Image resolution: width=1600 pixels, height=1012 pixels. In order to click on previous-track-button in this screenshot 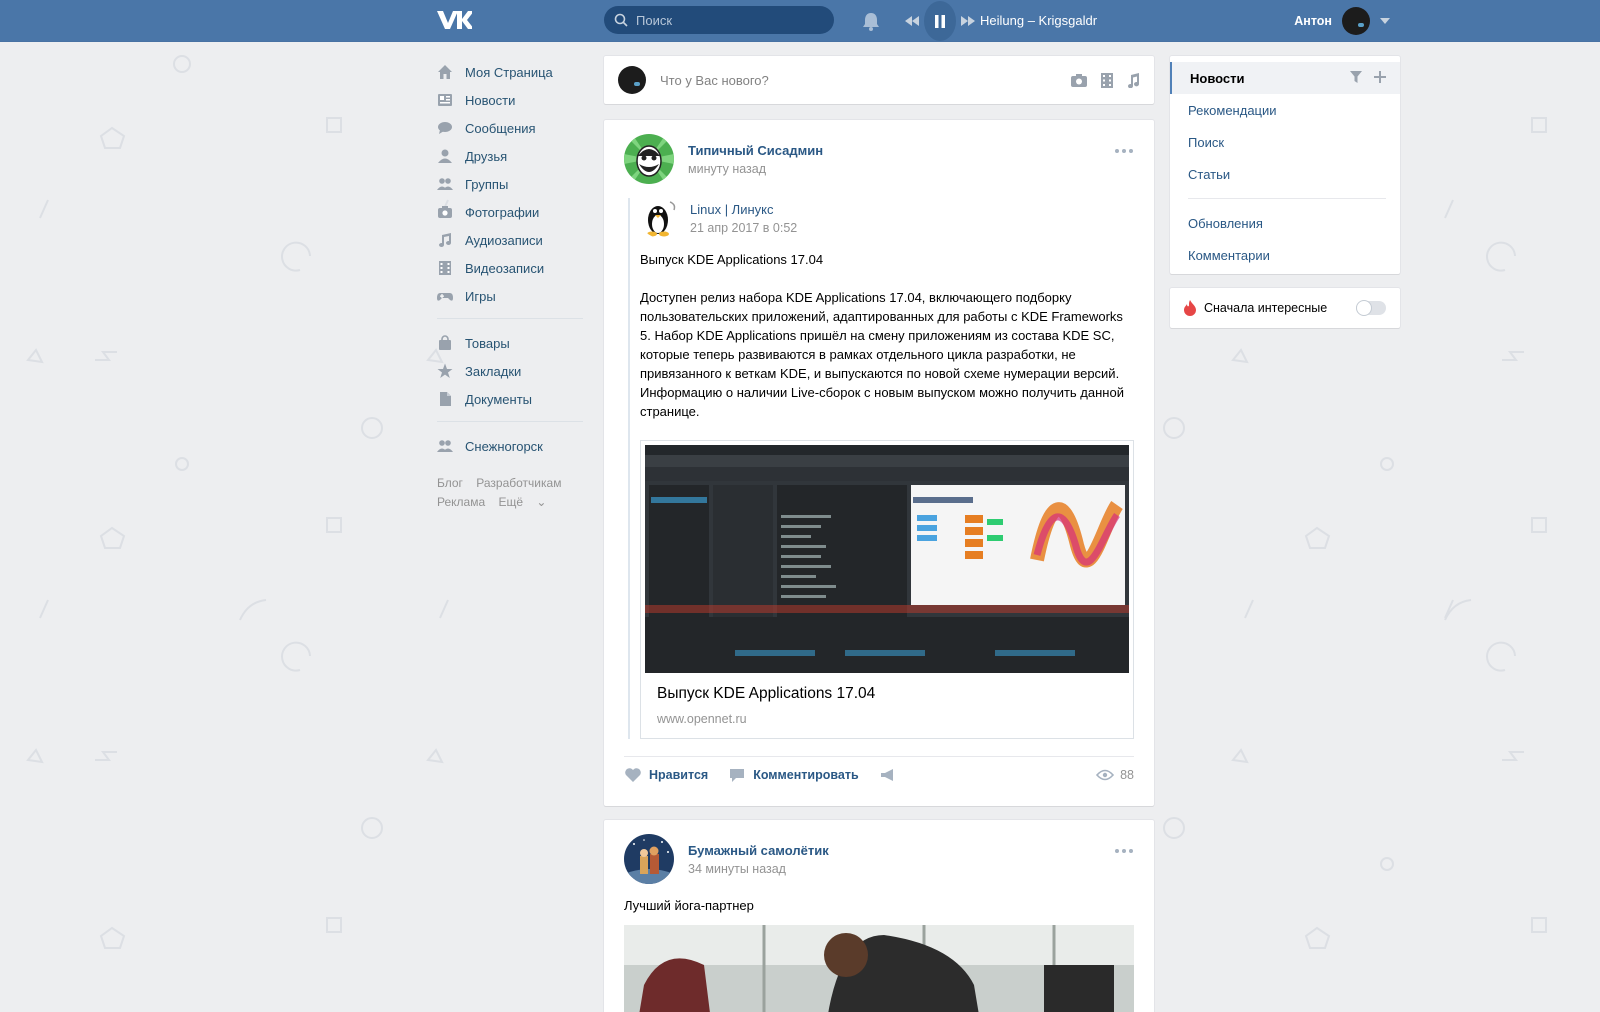, I will do `click(912, 21)`.